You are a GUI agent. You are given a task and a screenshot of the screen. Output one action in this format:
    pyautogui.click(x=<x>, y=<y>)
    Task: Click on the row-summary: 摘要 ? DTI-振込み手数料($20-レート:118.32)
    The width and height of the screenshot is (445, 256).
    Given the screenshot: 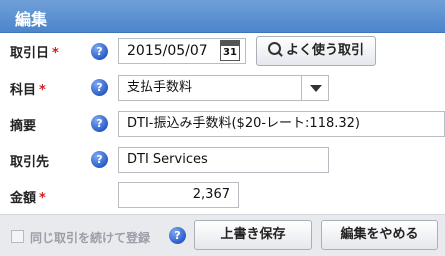 What is the action you would take?
    pyautogui.click(x=222, y=123)
    